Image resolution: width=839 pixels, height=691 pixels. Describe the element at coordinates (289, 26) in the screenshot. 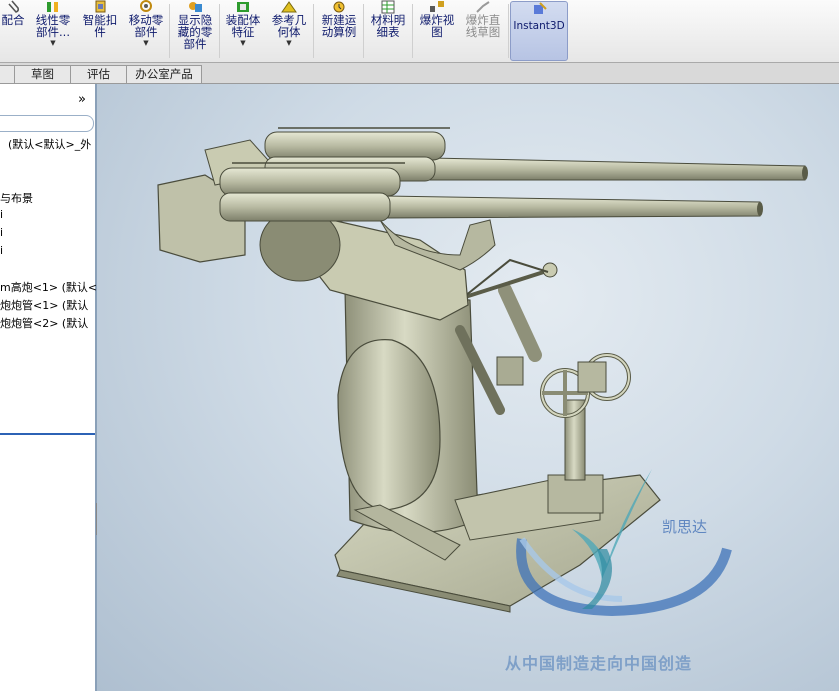

I see `reference-geometry-label: 参考几 何体` at that location.